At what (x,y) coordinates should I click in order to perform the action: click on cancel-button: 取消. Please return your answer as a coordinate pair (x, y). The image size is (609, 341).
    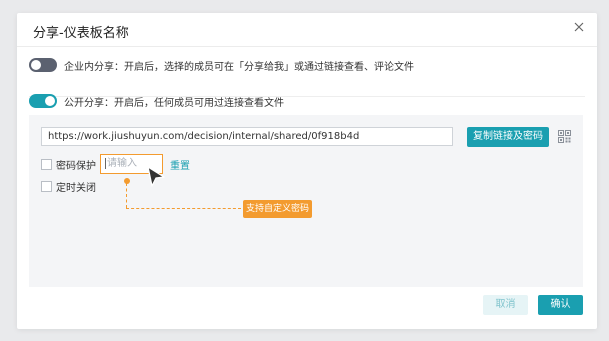
    Looking at the image, I should click on (505, 305).